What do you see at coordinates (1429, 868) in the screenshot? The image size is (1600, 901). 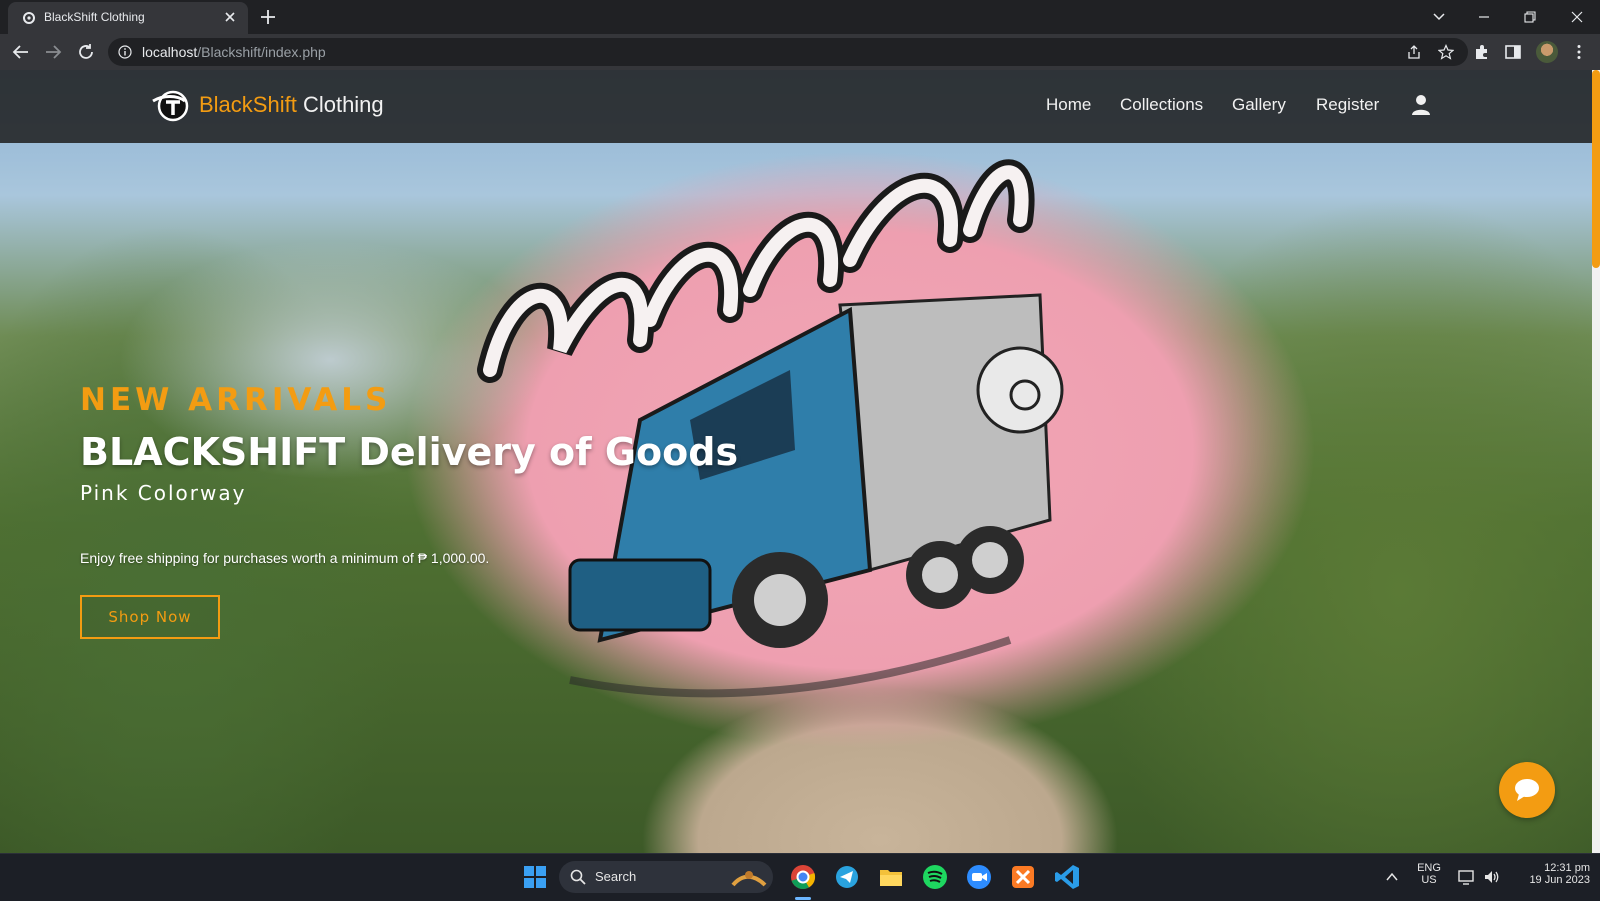 I see `language-top: ENG` at bounding box center [1429, 868].